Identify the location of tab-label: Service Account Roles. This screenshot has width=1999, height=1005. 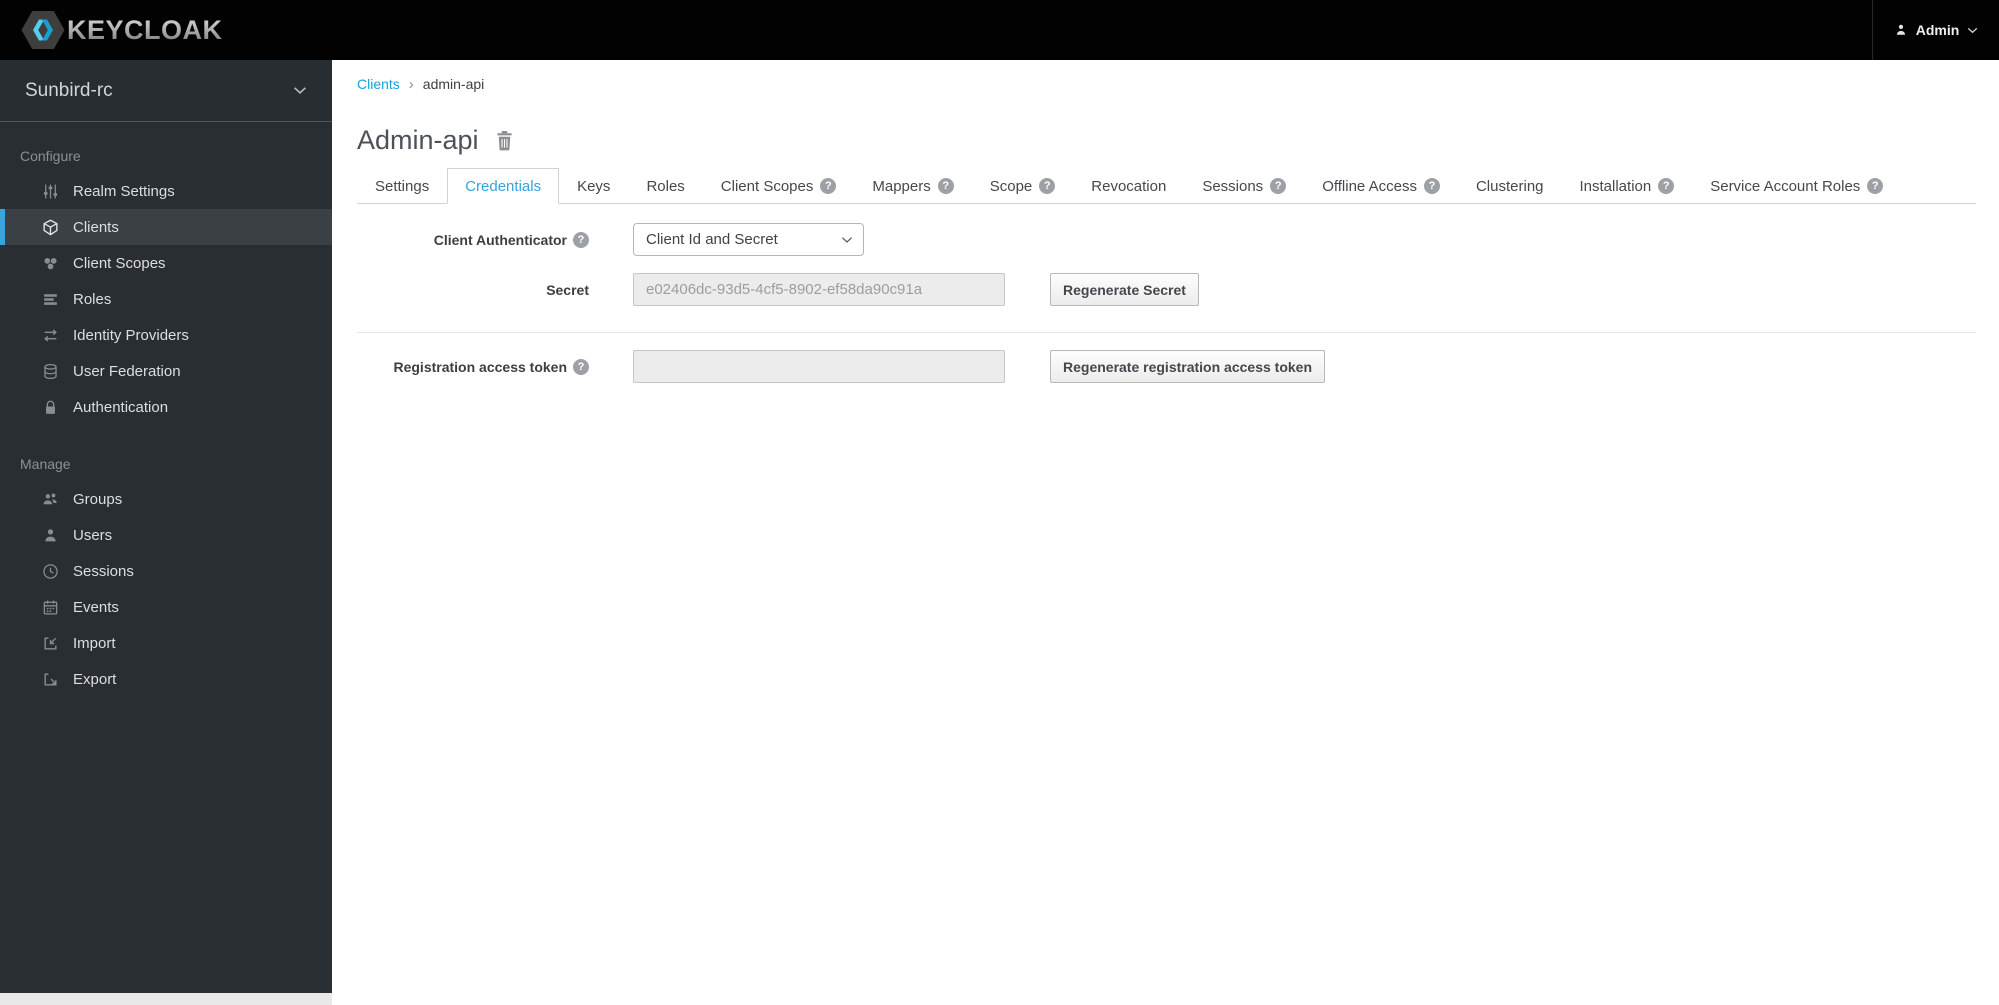
(1785, 186).